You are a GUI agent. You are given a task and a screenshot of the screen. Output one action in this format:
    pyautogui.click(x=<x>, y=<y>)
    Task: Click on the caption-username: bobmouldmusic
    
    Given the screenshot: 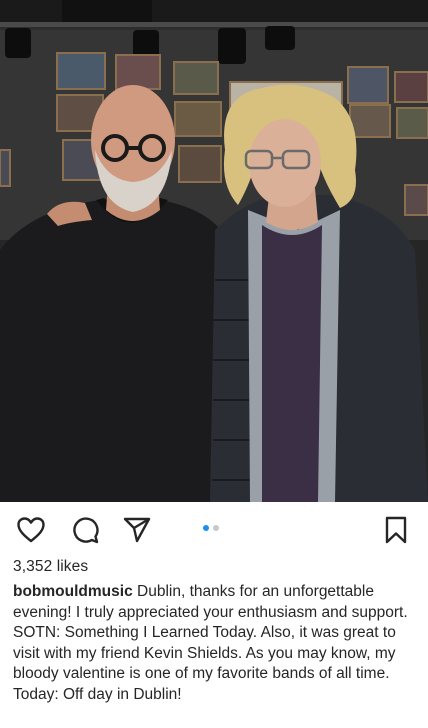 What is the action you would take?
    pyautogui.click(x=73, y=591)
    